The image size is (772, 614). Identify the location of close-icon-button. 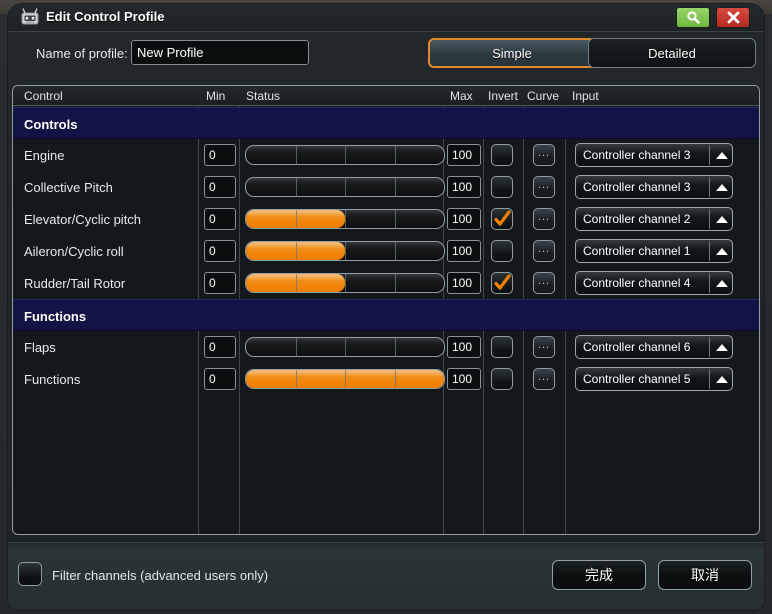
(733, 17).